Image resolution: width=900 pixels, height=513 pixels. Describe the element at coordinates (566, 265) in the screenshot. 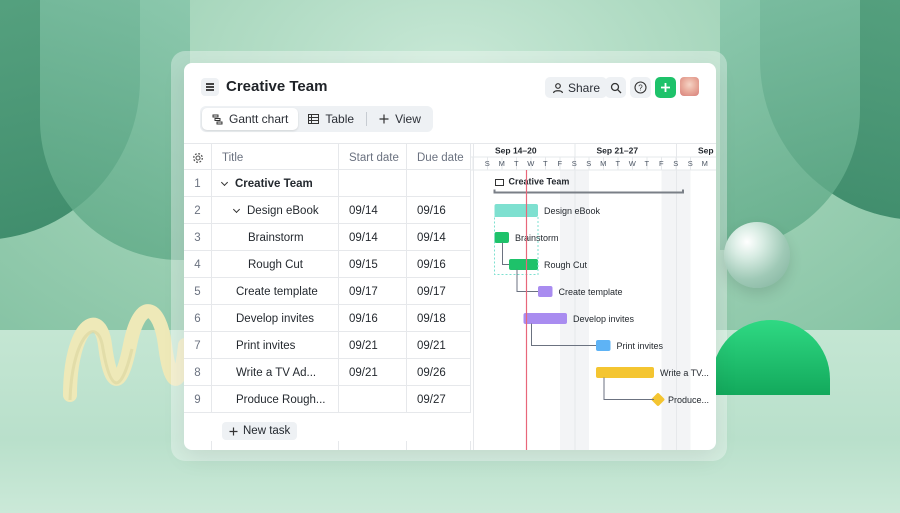

I see `gantt-bar-label: Rough Cut` at that location.